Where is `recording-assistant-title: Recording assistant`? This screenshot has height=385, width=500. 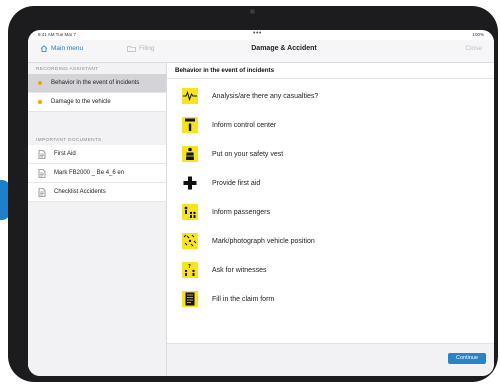 recording-assistant-title: Recording assistant is located at coordinates (67, 69).